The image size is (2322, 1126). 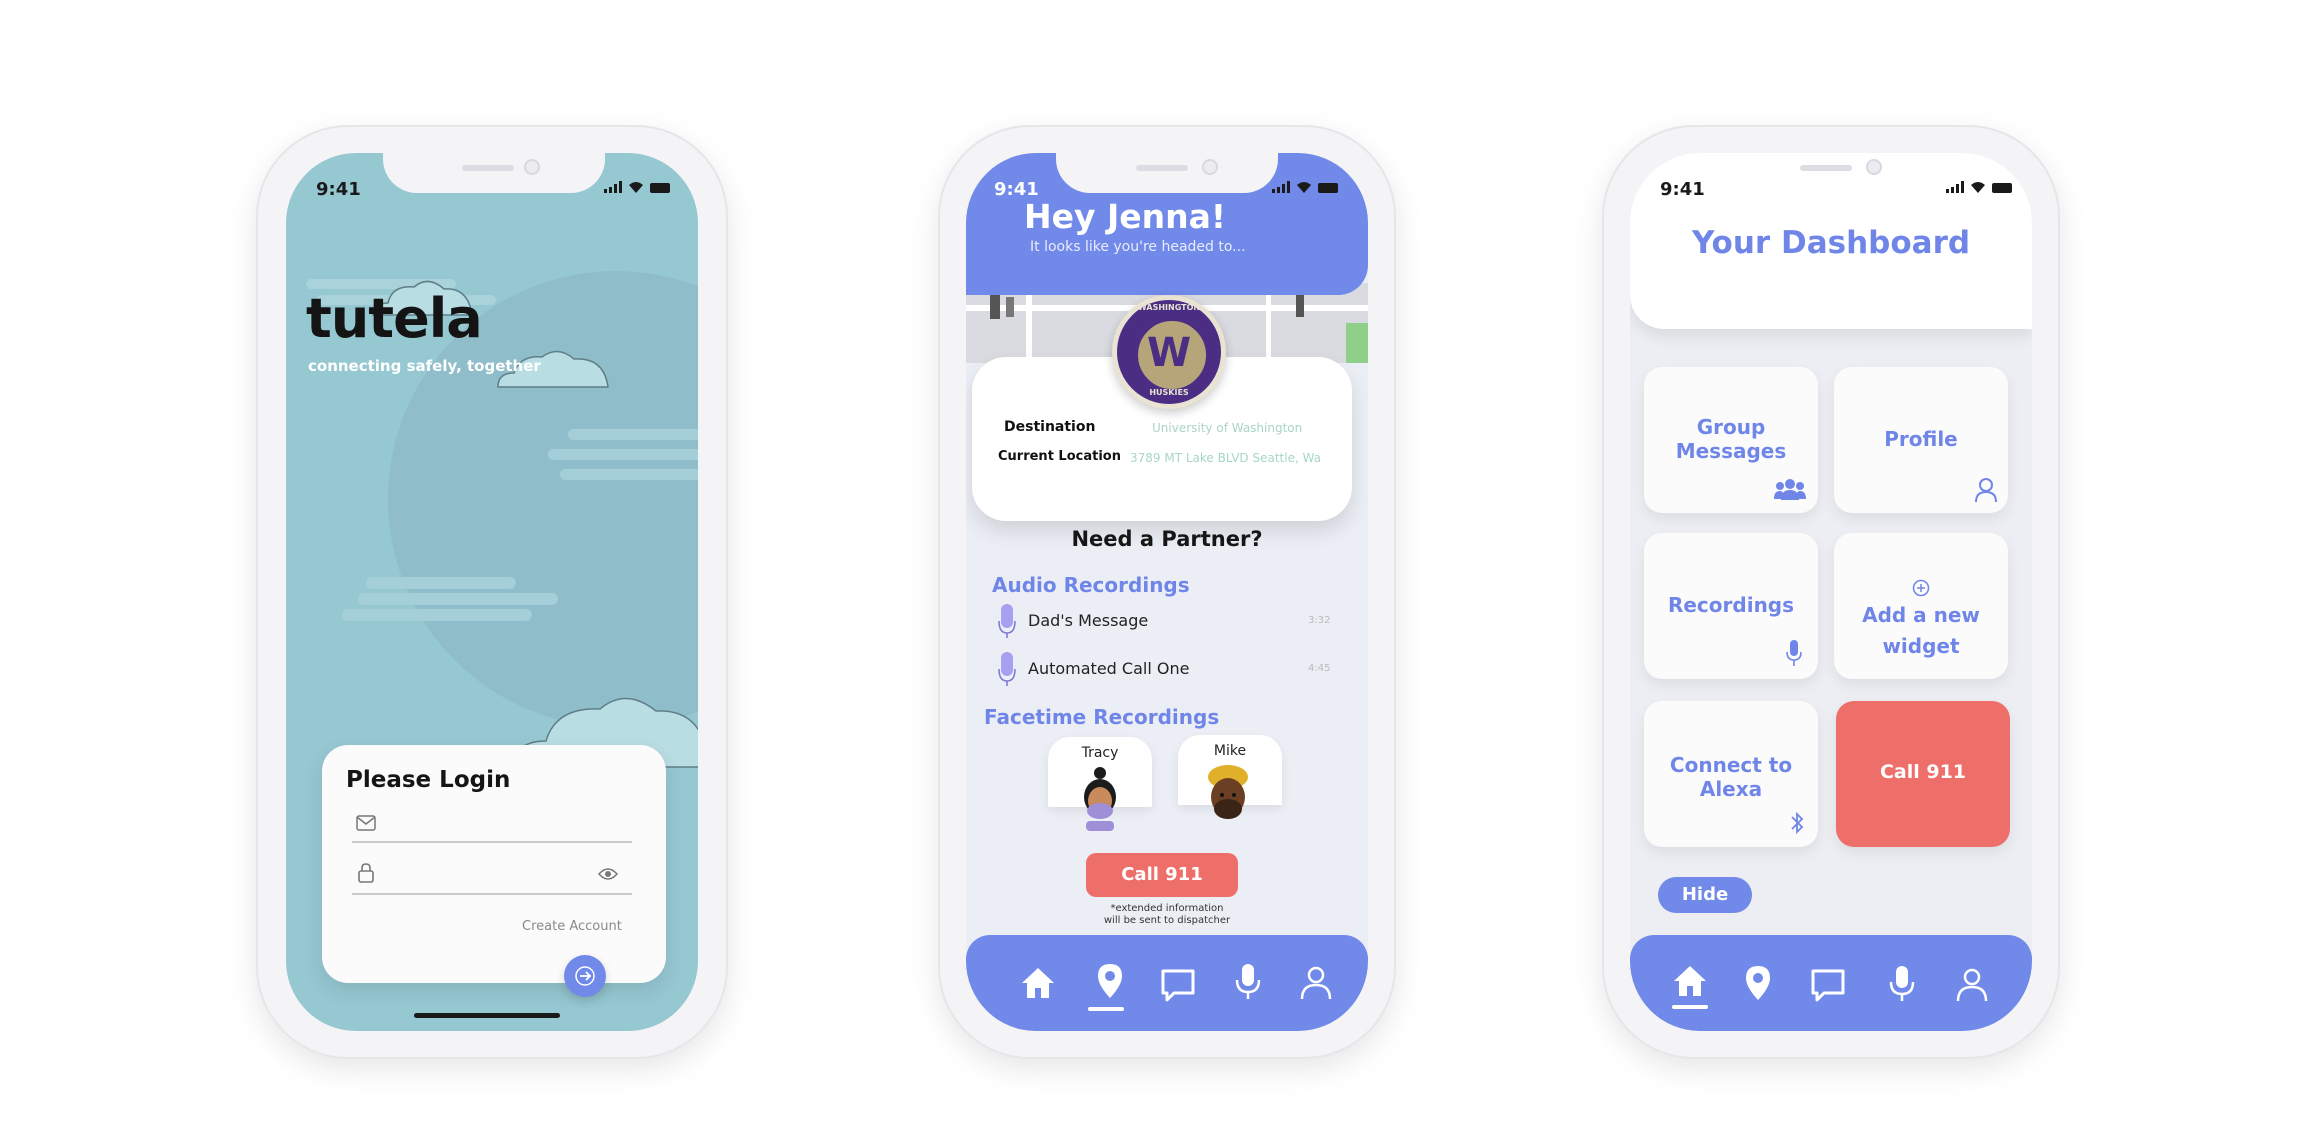 What do you see at coordinates (1319, 668) in the screenshot?
I see `recording-duration: 4:45` at bounding box center [1319, 668].